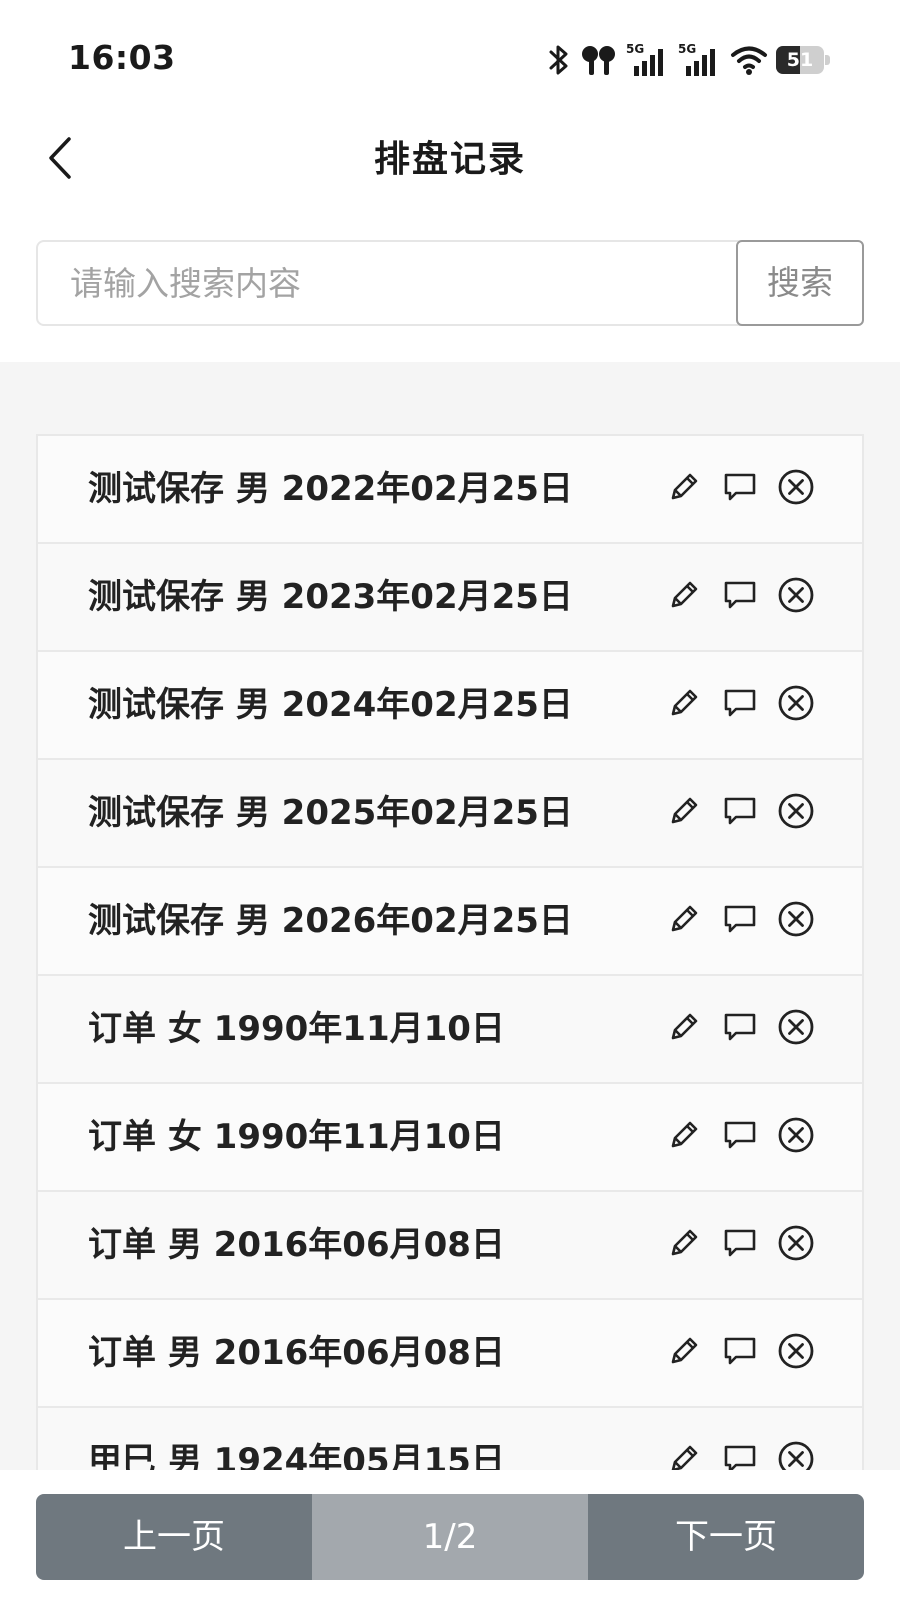  Describe the element at coordinates (599, 60) in the screenshot. I see `earbuds-icon` at that location.